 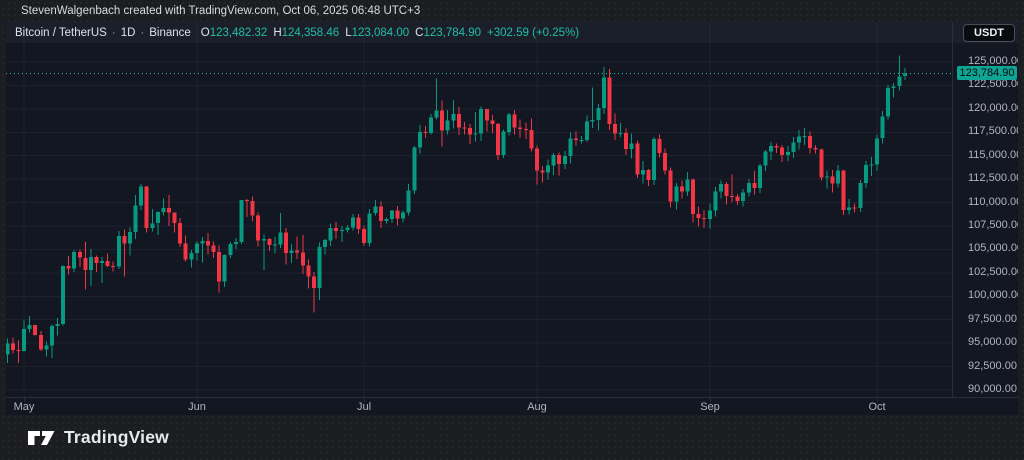 I want to click on time-tick-label: Jul, so click(x=364, y=407).